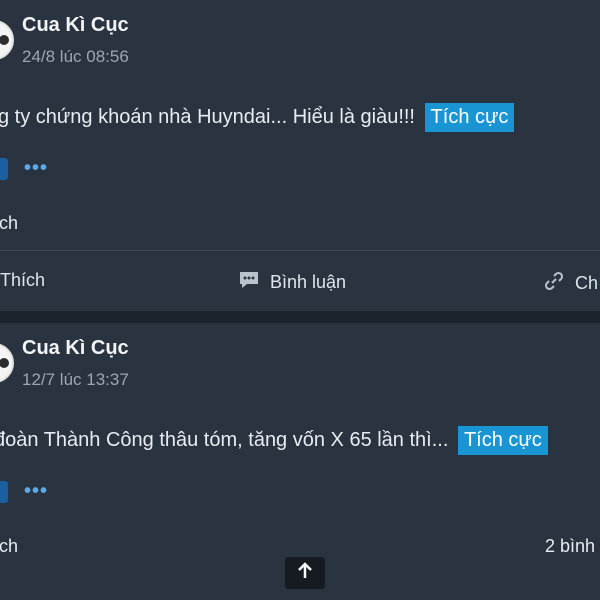 The width and height of the screenshot is (600, 600). I want to click on share-label: Ch, so click(587, 283).